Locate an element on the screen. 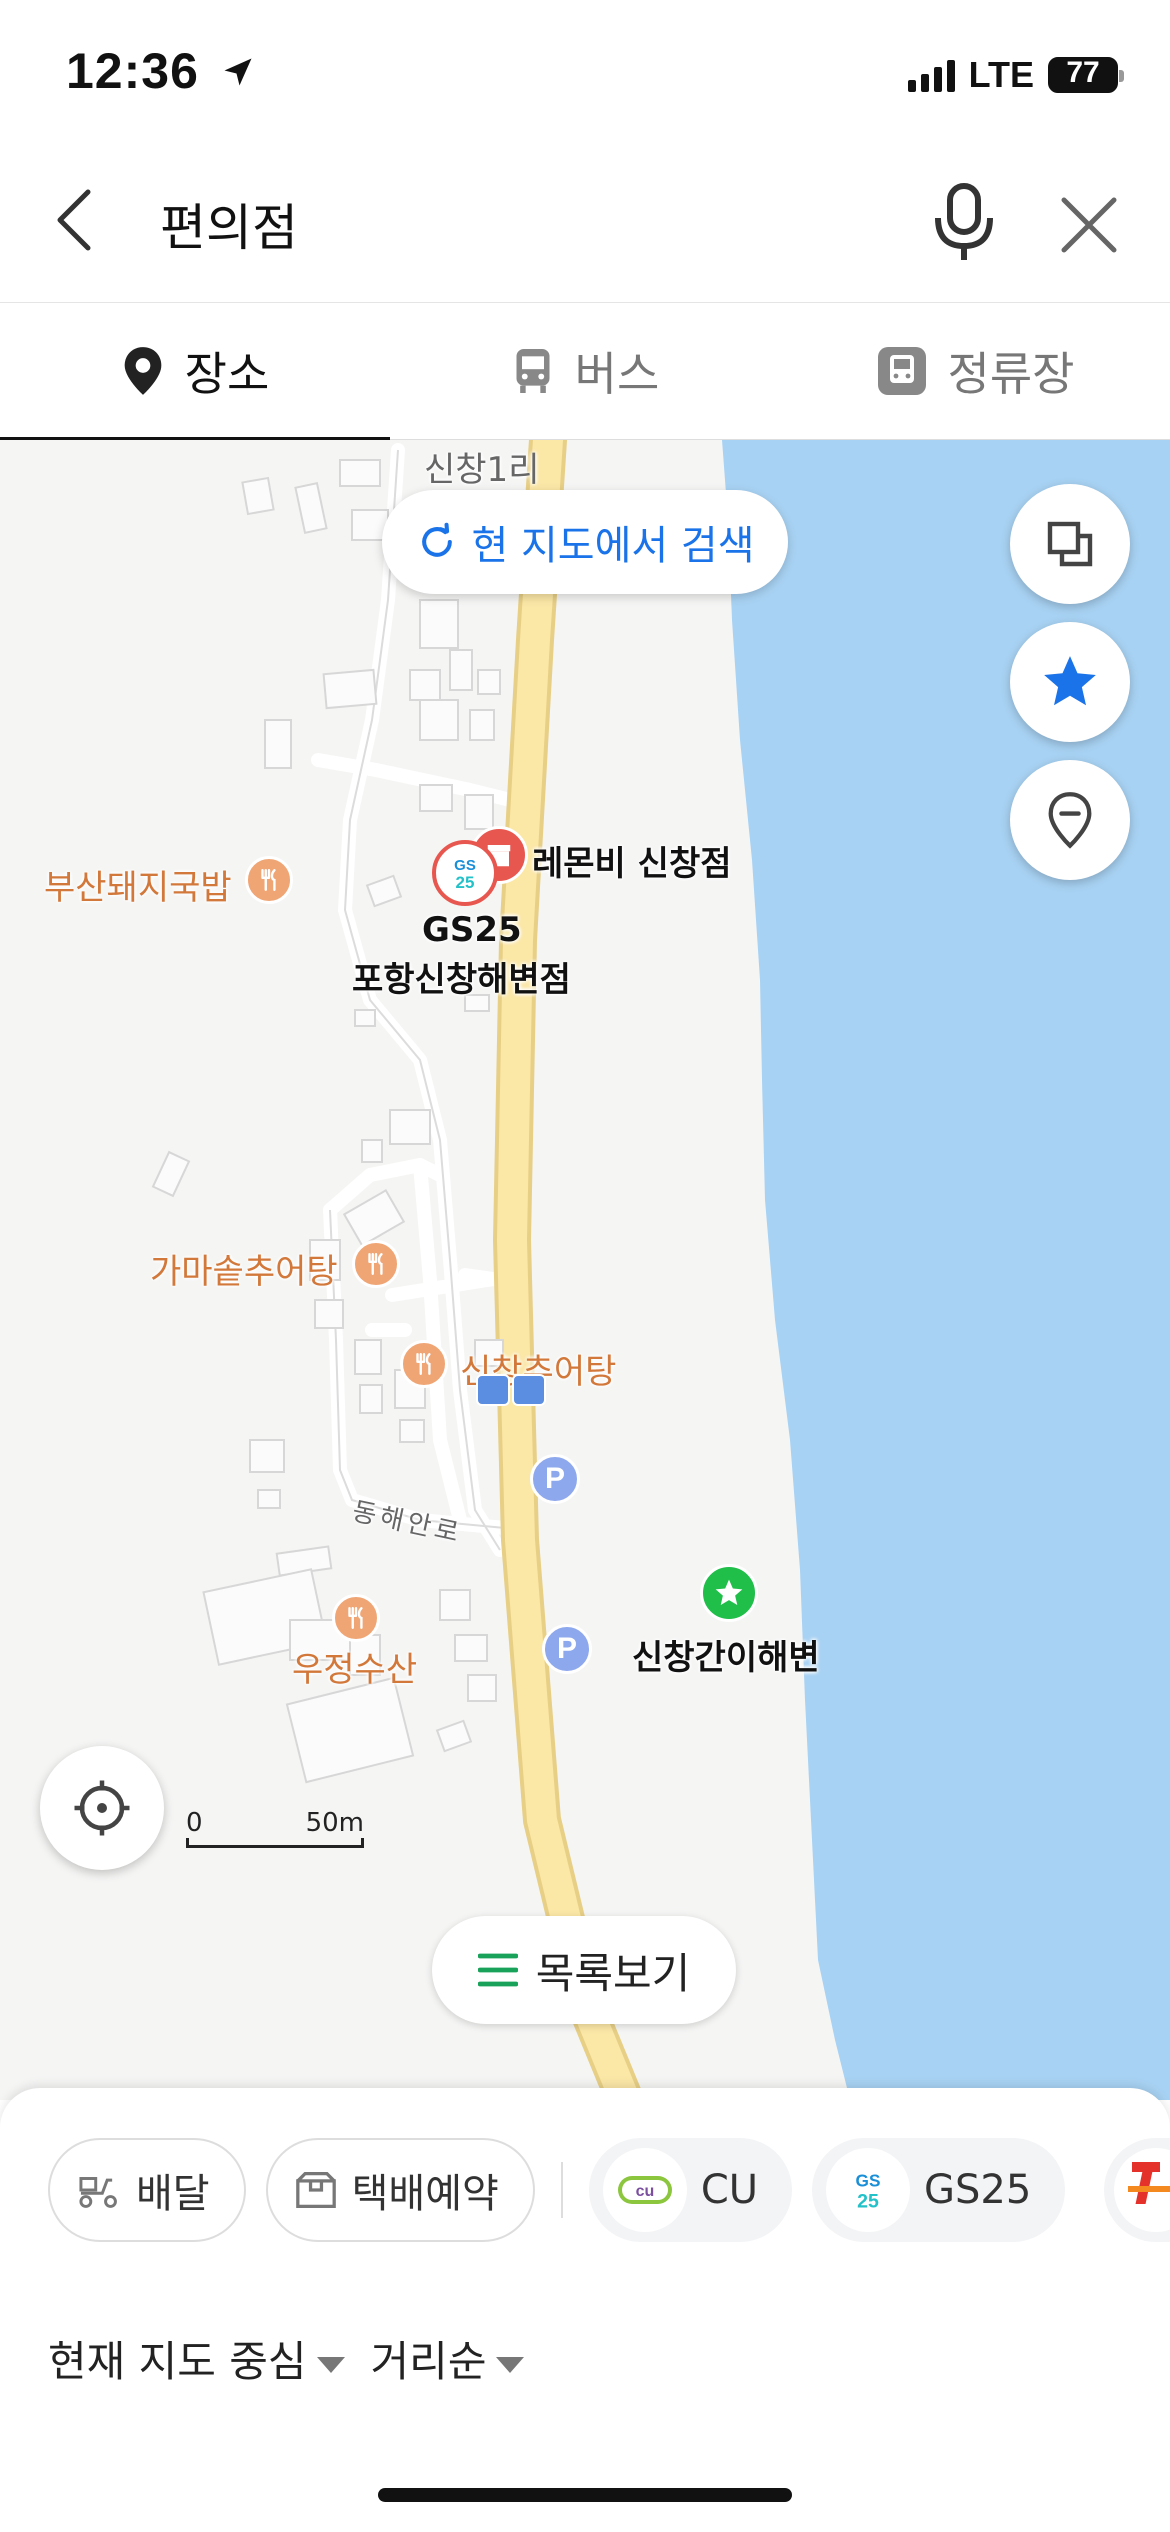 The height and width of the screenshot is (2532, 1170). back-button is located at coordinates (76, 220).